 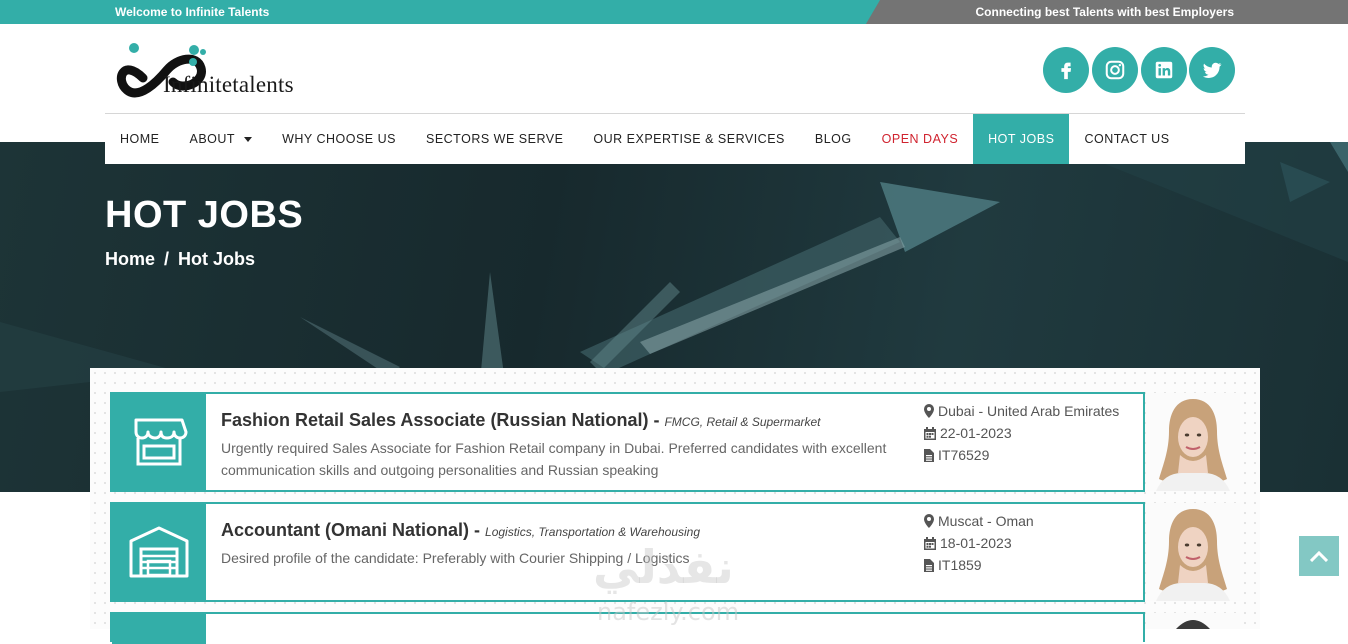 What do you see at coordinates (688, 139) in the screenshot?
I see `nav-expertise: OUR EXPERTISE & SERVICES` at bounding box center [688, 139].